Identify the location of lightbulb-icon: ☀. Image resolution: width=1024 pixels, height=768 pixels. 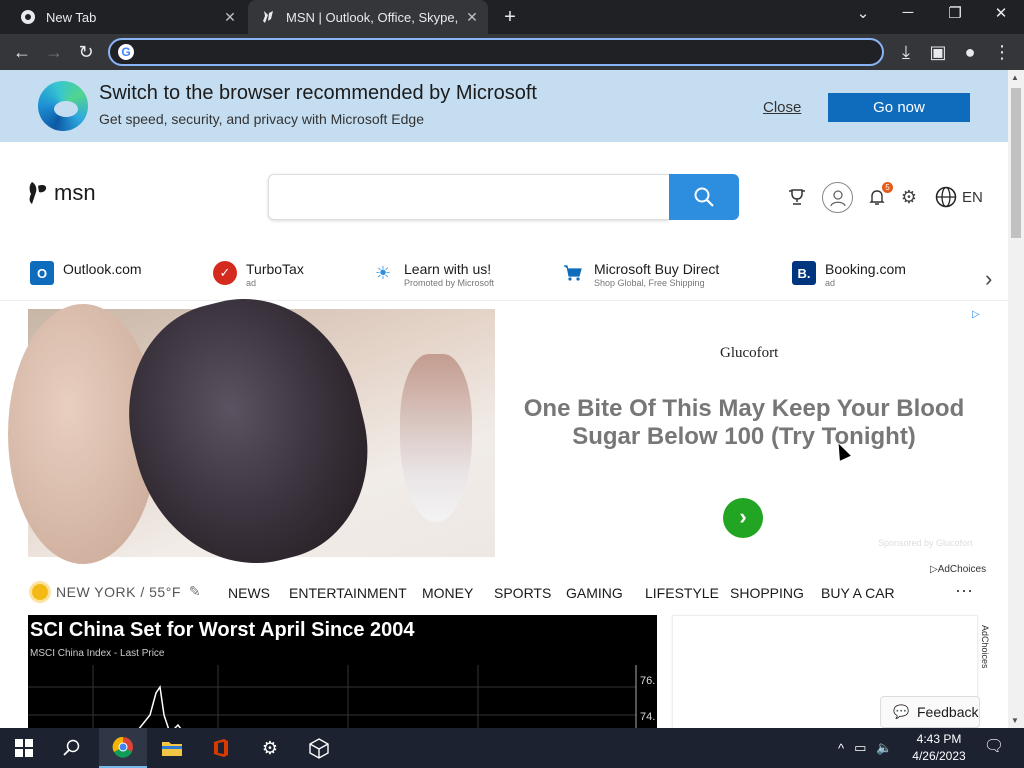
(383, 272).